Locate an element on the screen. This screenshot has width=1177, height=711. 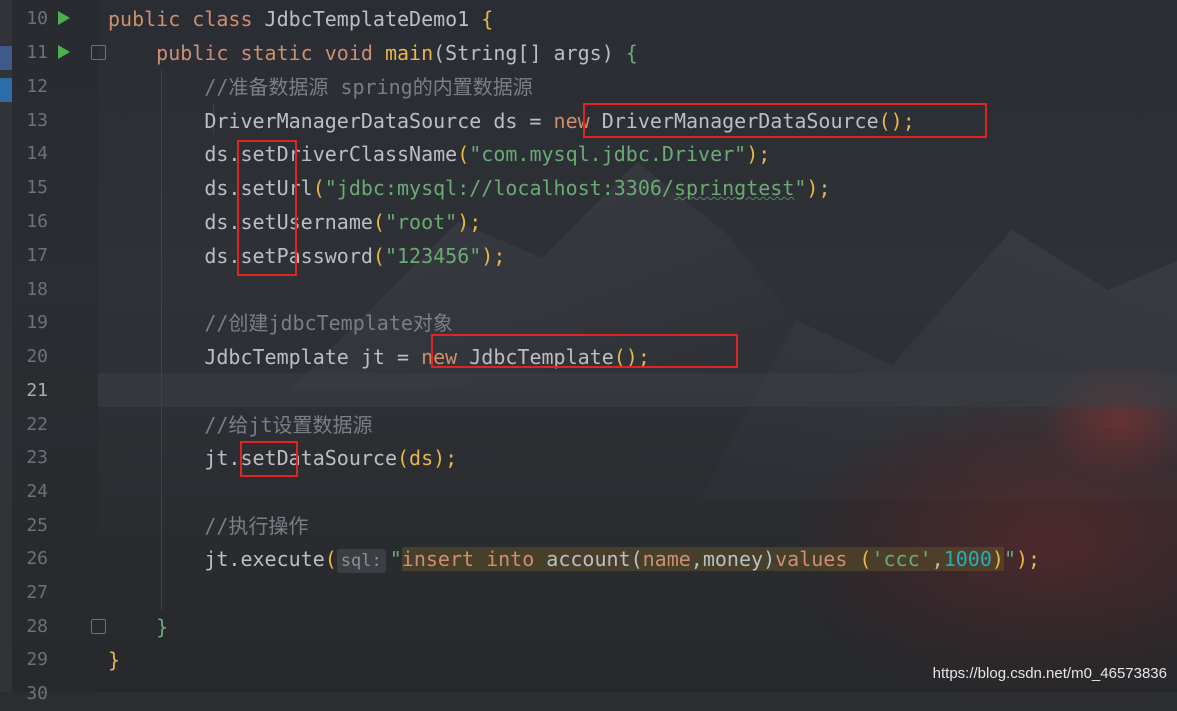
editor-left-edge is located at coordinates (6, 346).